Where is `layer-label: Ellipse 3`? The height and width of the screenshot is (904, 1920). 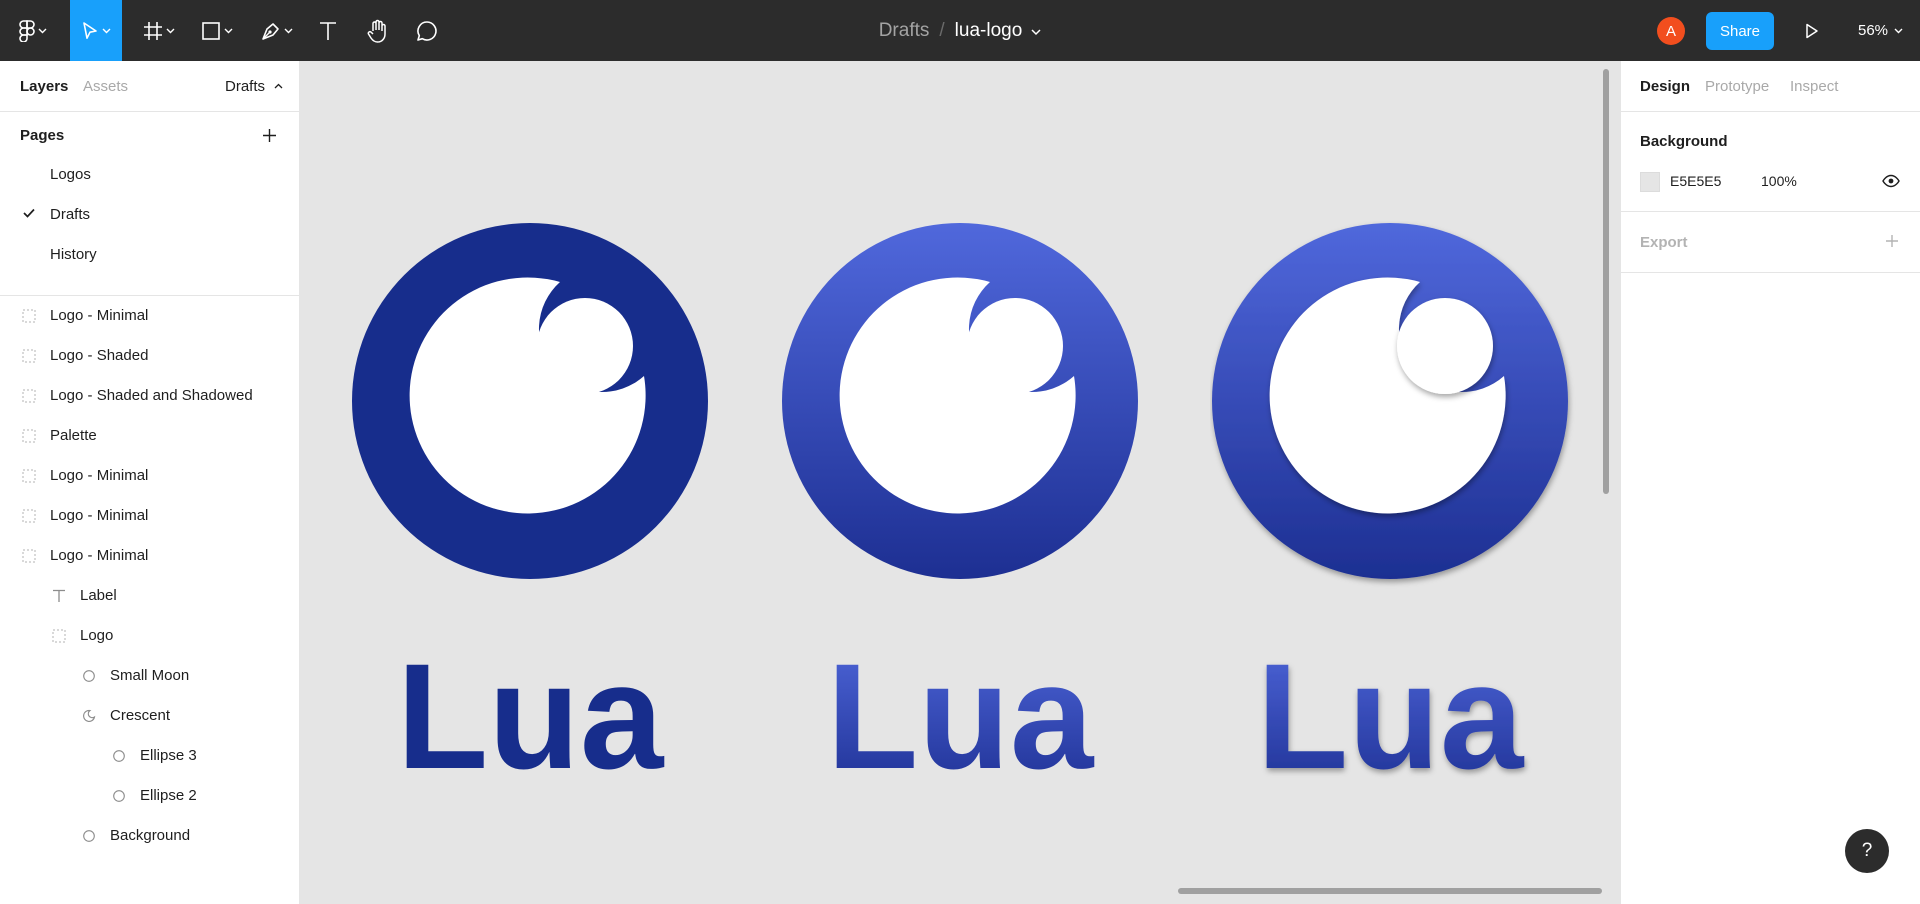 layer-label: Ellipse 3 is located at coordinates (168, 755).